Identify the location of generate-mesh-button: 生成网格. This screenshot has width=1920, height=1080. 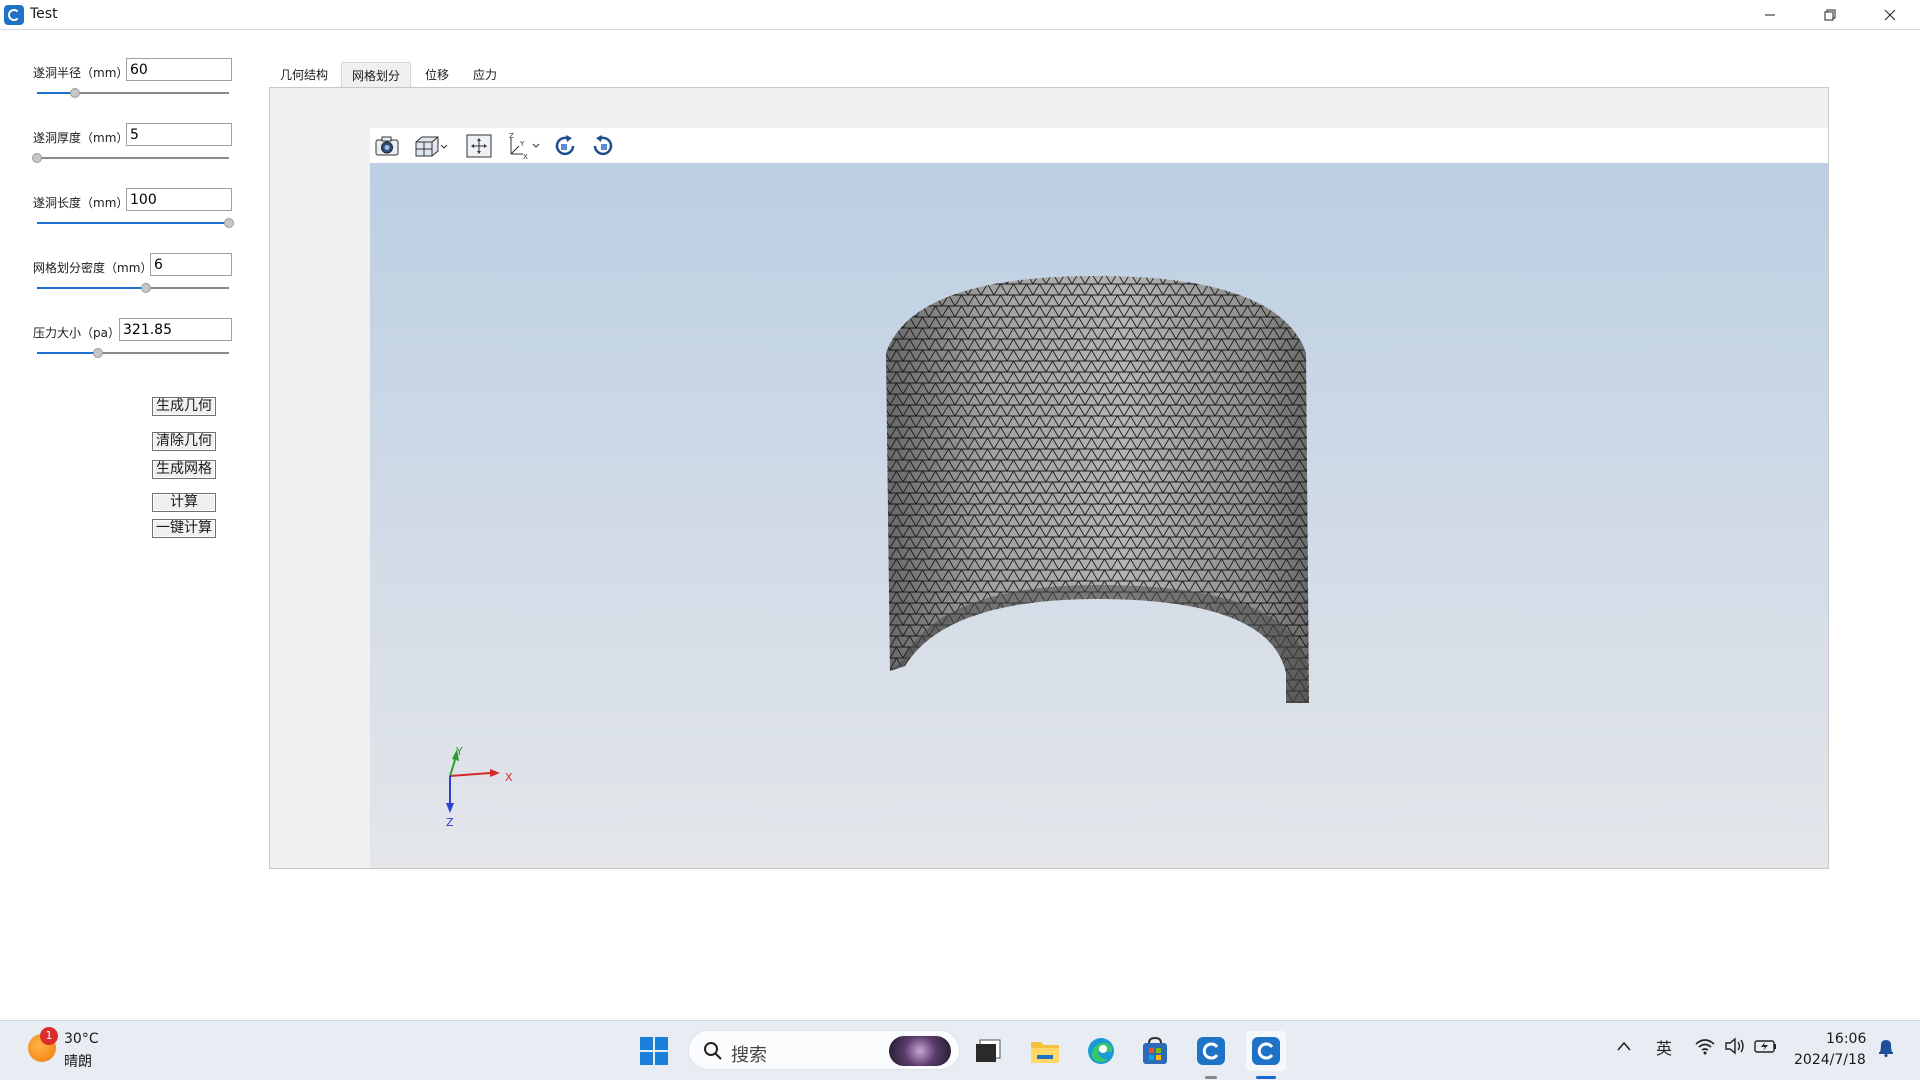
(184, 469).